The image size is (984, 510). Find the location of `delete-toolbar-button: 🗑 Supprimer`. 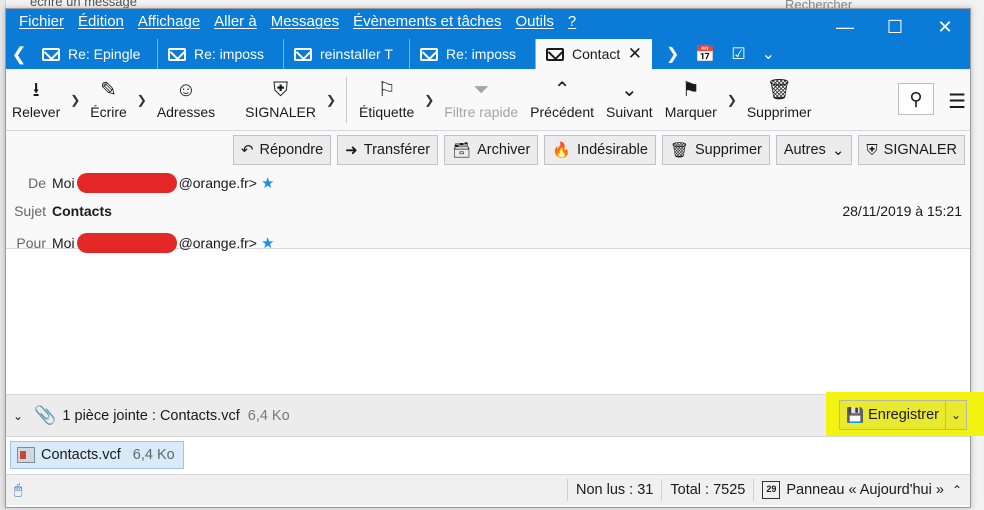

delete-toolbar-button: 🗑 Supprimer is located at coordinates (779, 100).